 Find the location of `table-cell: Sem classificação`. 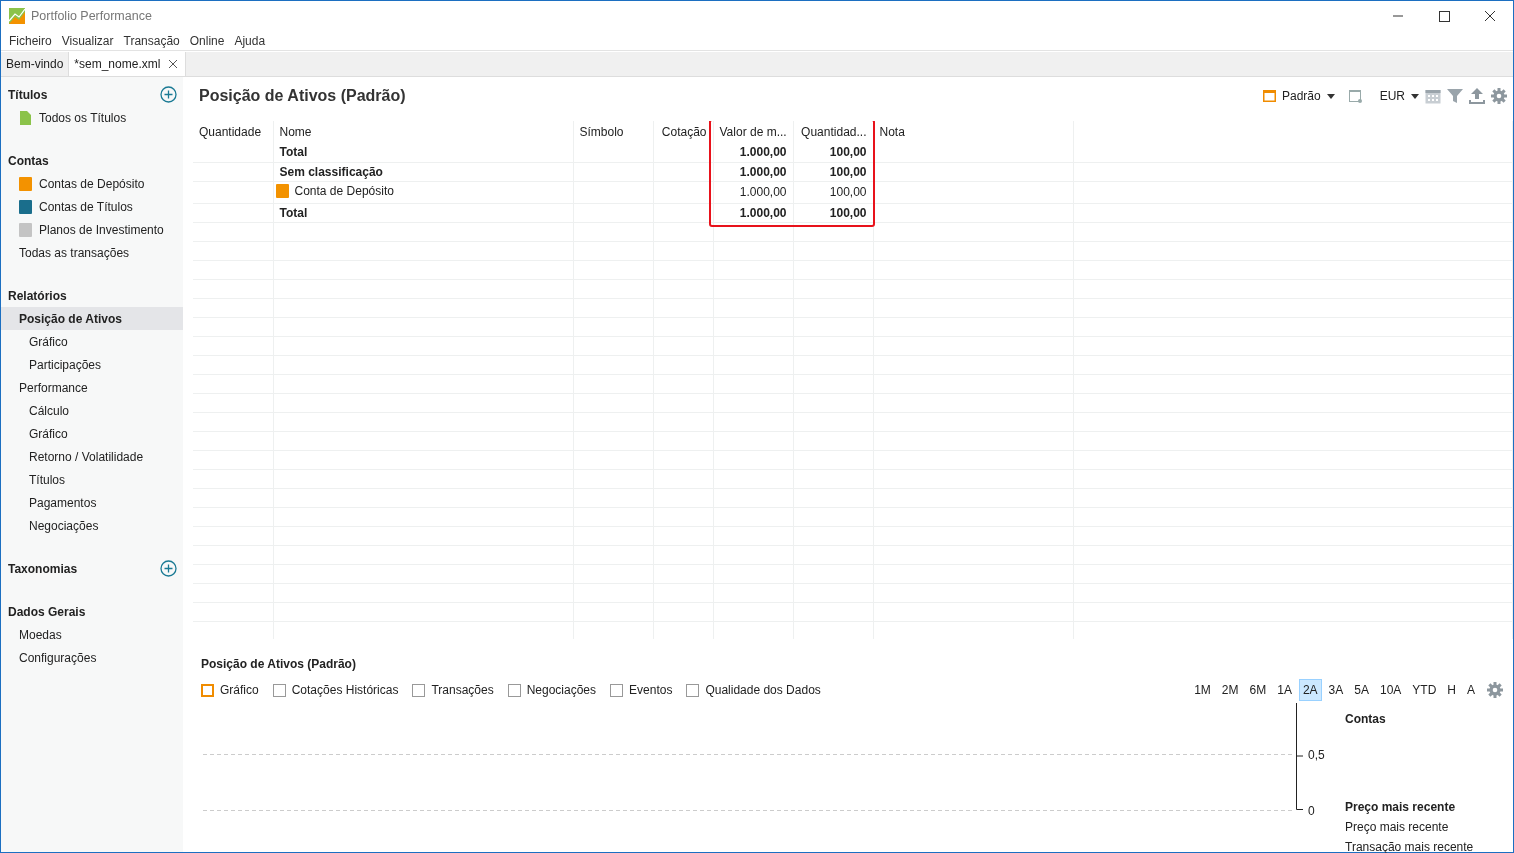

table-cell: Sem classificação is located at coordinates (423, 171).